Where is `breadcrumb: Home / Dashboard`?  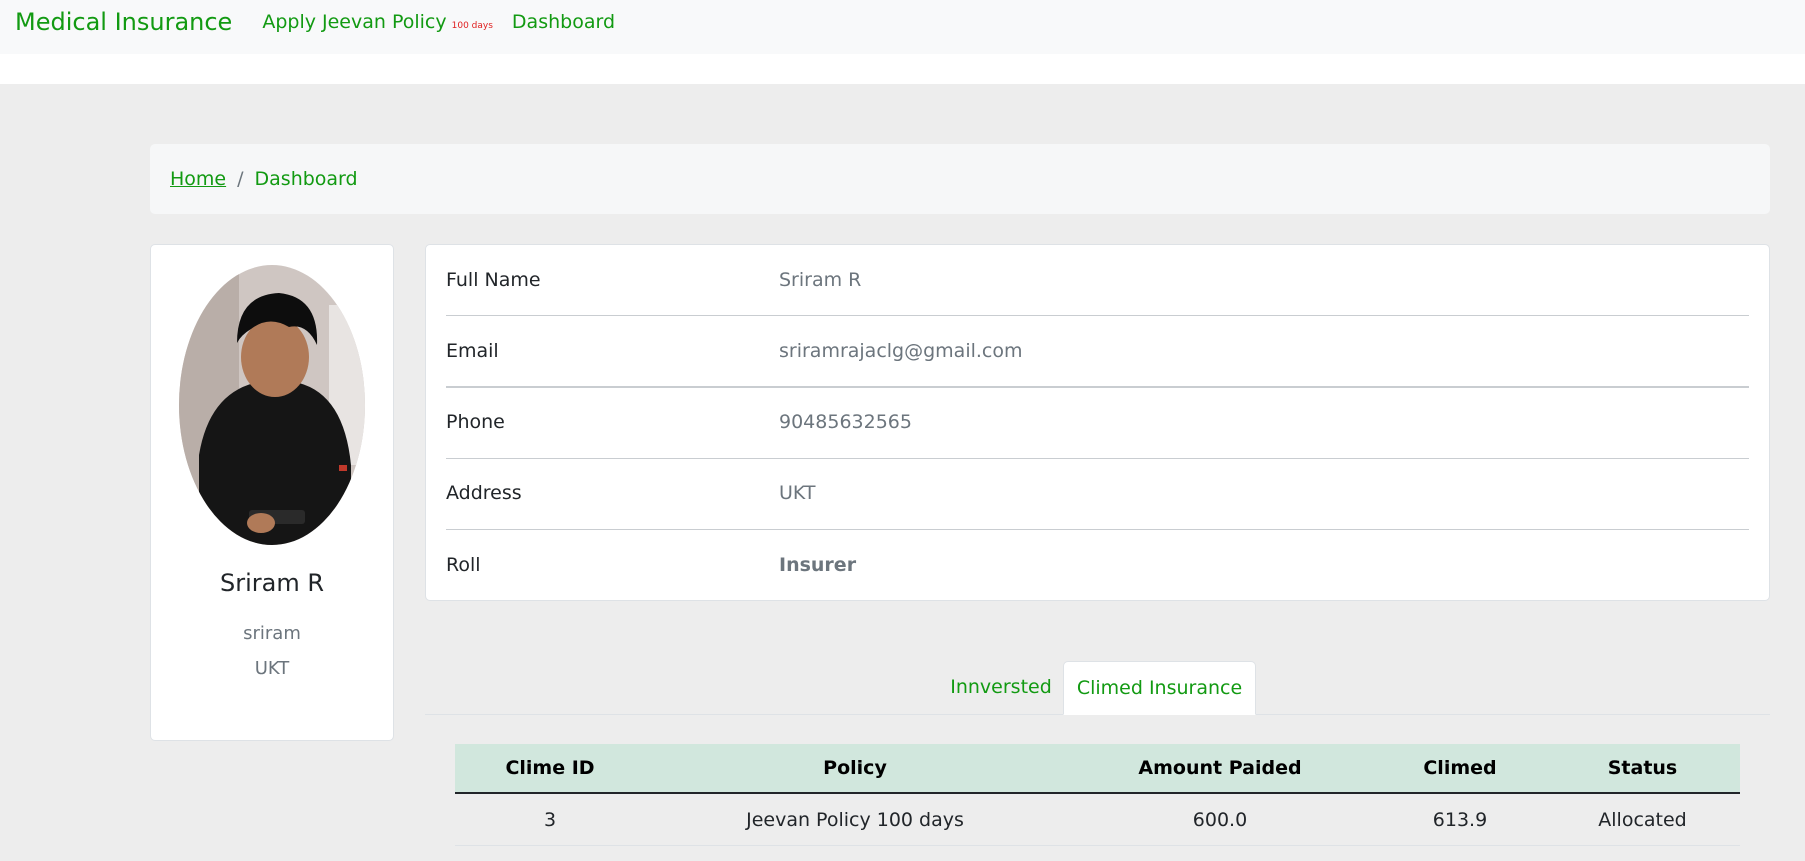 breadcrumb: Home / Dashboard is located at coordinates (960, 179).